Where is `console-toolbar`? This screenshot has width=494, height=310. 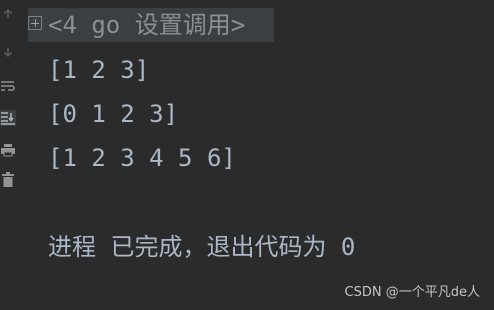
console-toolbar is located at coordinates (9, 155).